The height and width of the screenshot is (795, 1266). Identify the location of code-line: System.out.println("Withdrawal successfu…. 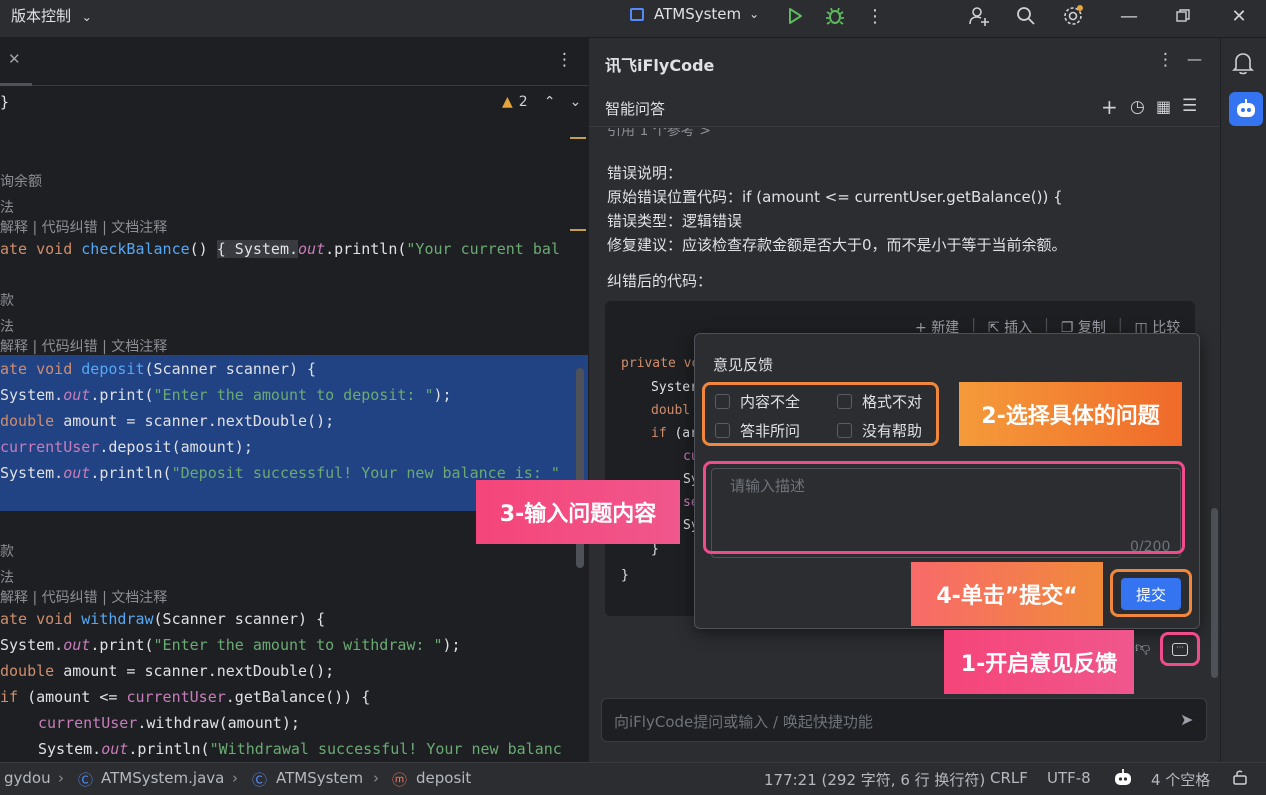
(300, 749).